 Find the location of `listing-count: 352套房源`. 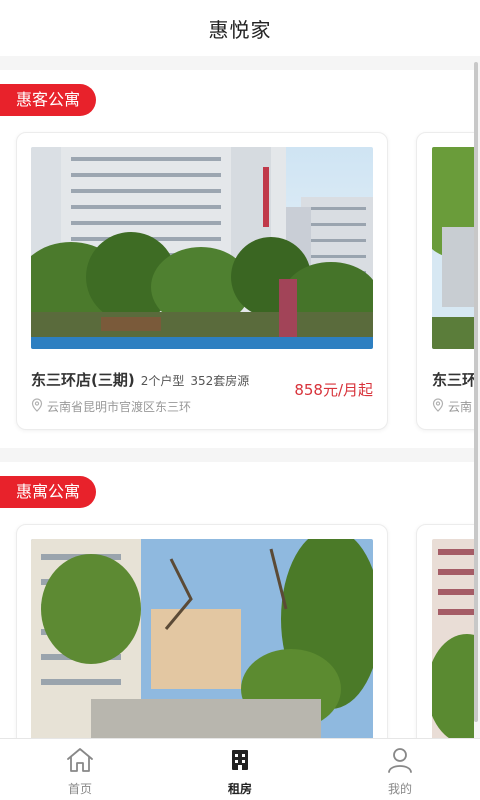

listing-count: 352套房源 is located at coordinates (220, 381).